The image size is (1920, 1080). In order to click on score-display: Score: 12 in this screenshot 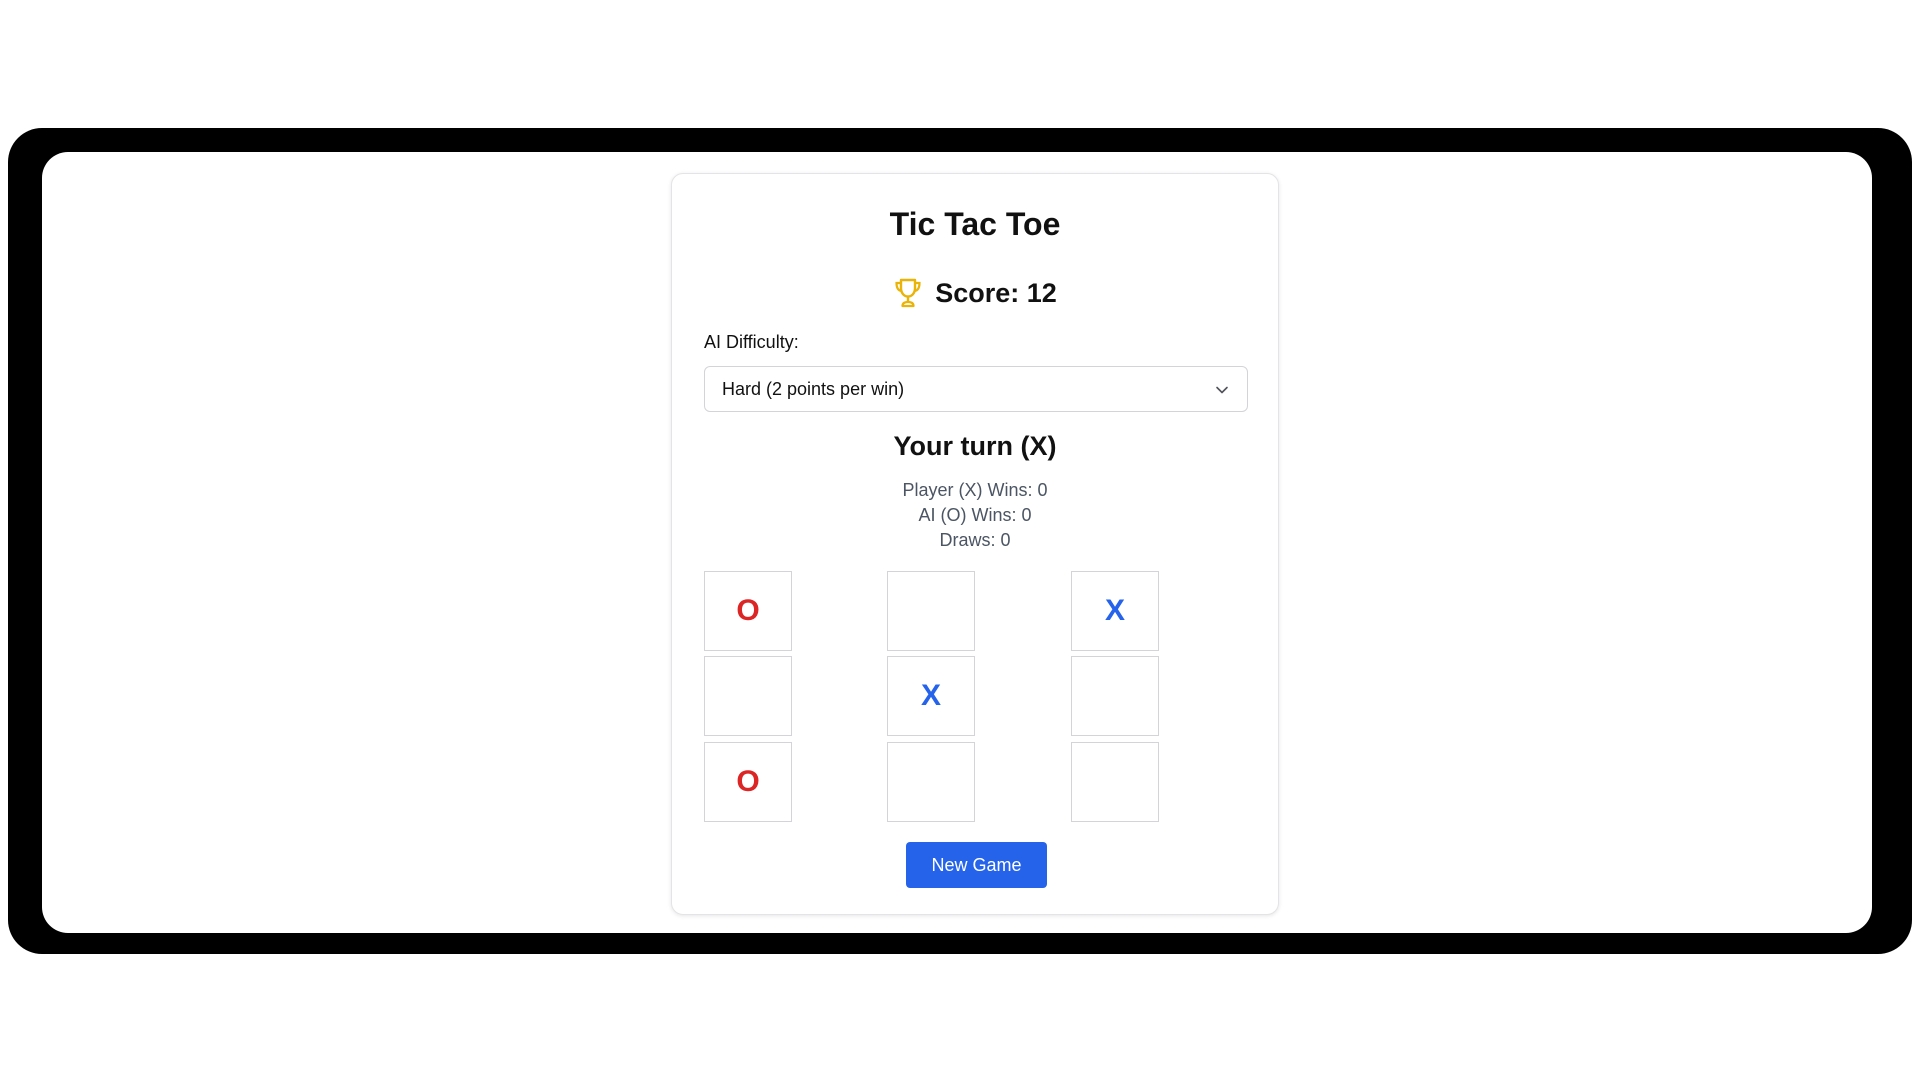, I will do `click(975, 293)`.